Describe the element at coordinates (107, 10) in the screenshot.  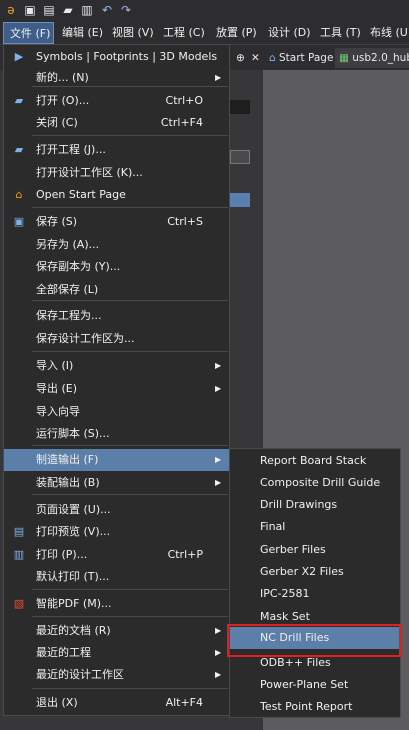
I see `undo-icon: ↶` at that location.